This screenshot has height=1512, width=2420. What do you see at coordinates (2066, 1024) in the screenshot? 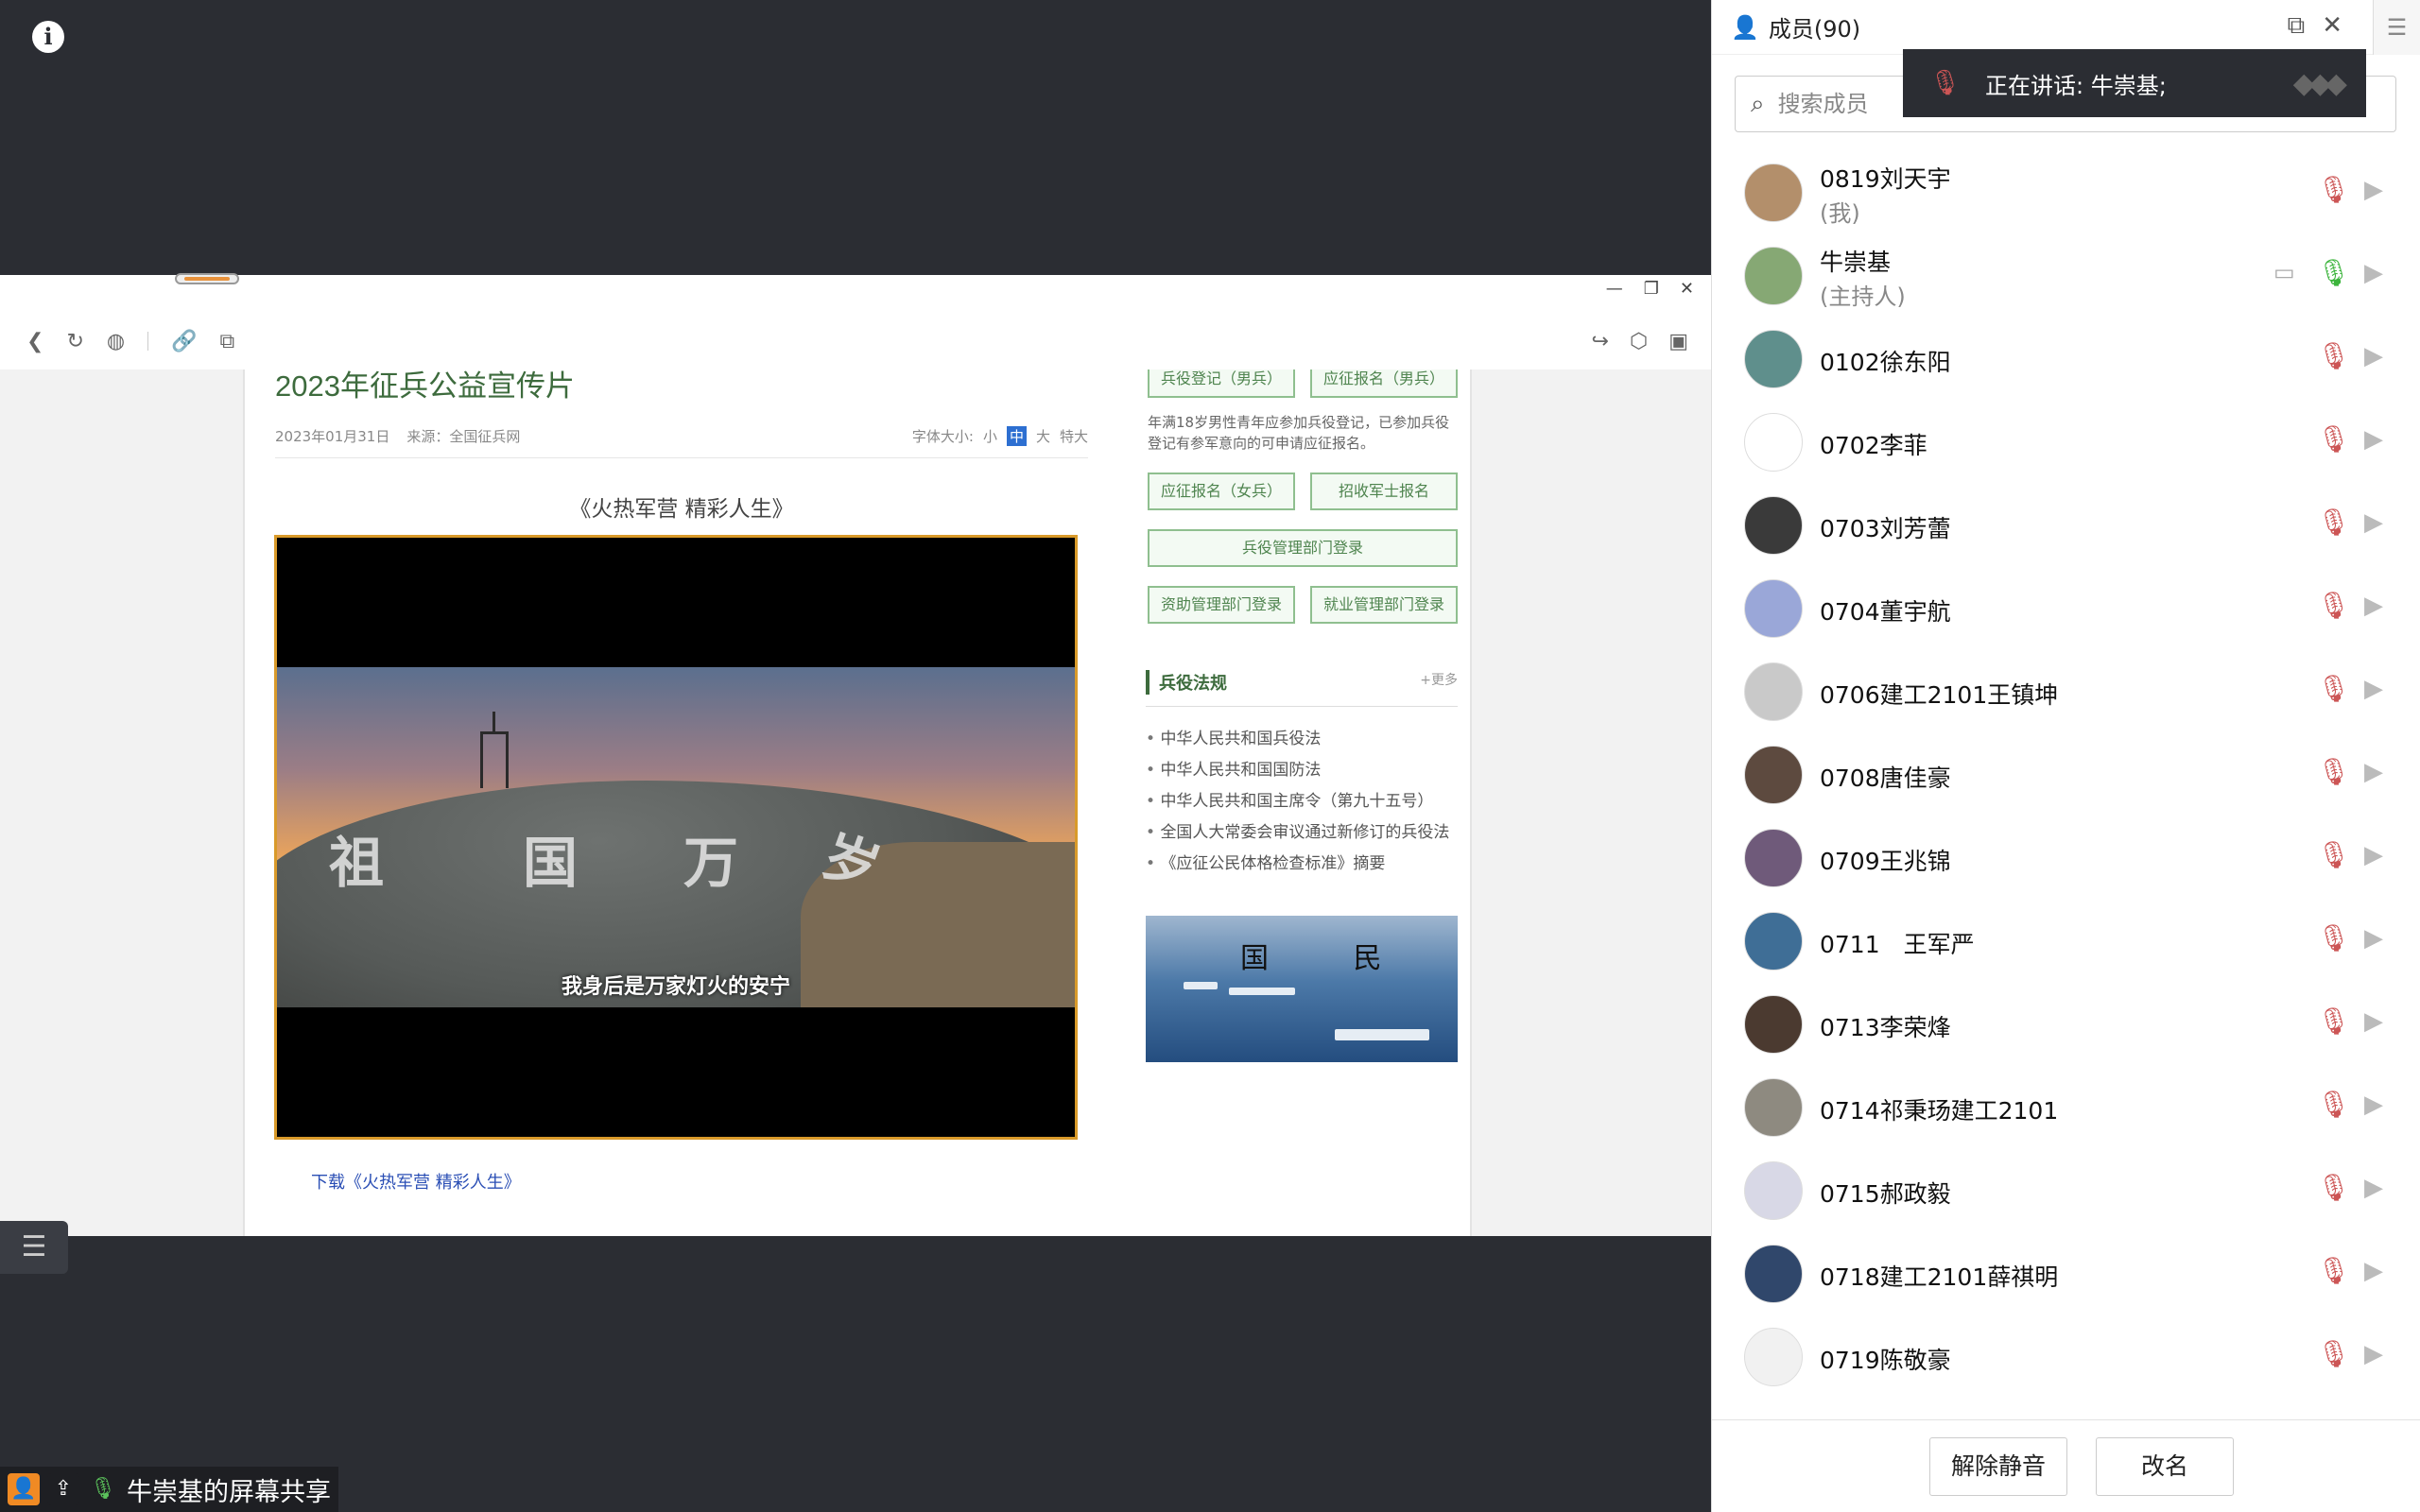
I see `member-row: 0713李荣烽 🎙 ▶` at bounding box center [2066, 1024].